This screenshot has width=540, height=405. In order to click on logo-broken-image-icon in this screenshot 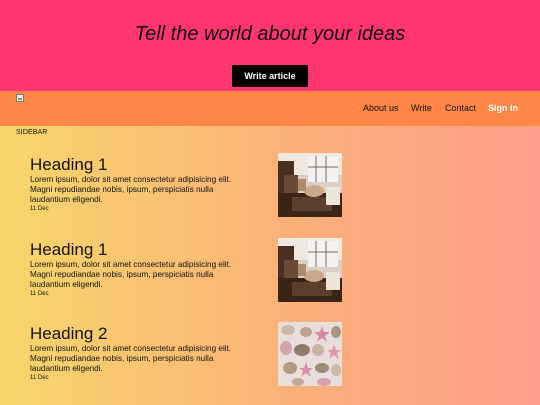, I will do `click(20, 98)`.